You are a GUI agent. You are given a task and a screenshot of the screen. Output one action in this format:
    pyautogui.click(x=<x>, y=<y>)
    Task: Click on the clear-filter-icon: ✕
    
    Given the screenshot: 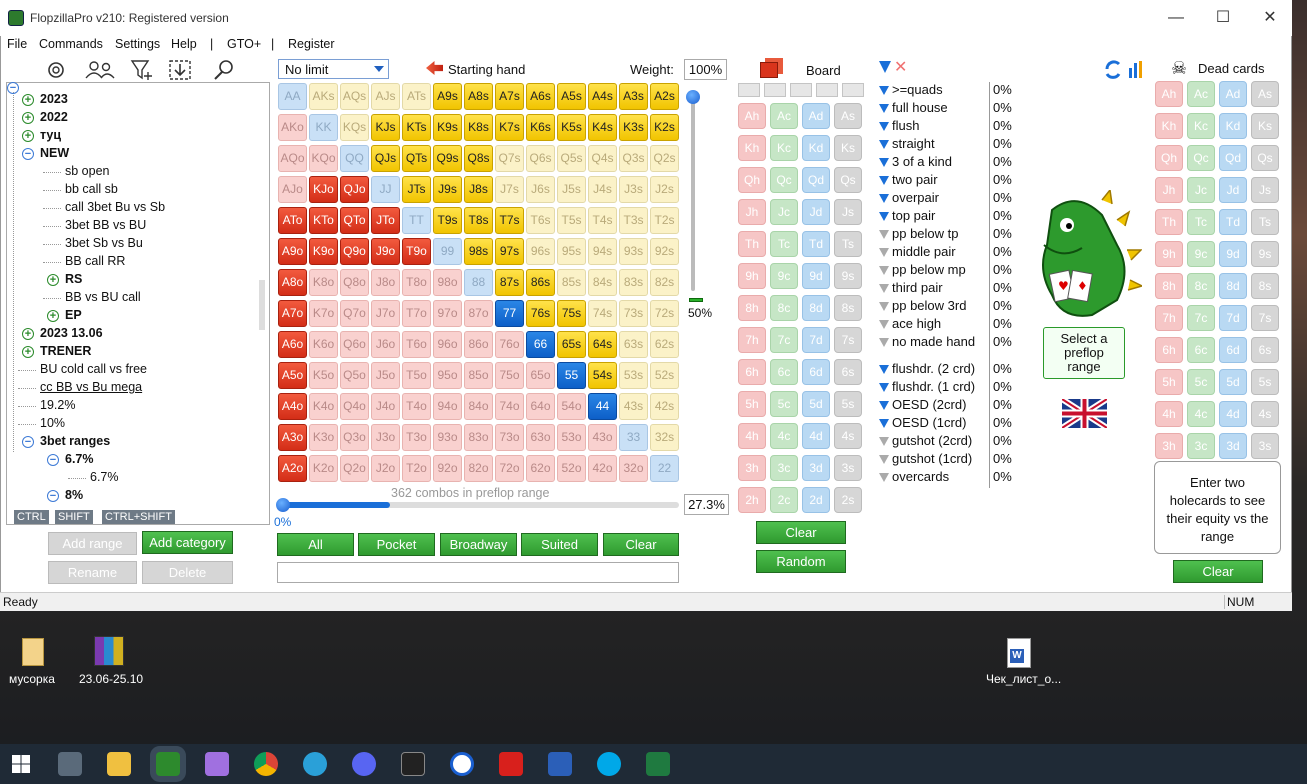 What is the action you would take?
    pyautogui.click(x=900, y=67)
    